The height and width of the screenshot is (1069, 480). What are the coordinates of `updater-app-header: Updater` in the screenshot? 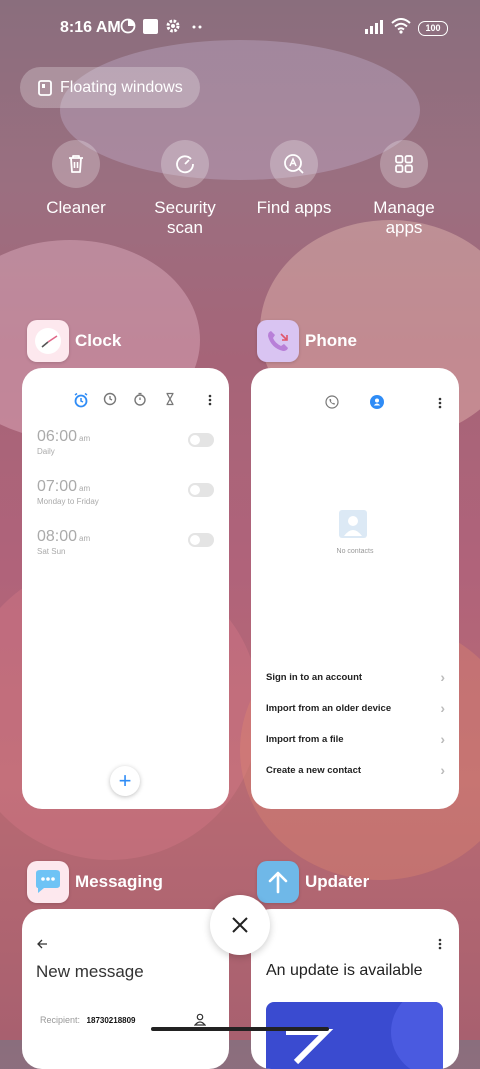 It's located at (313, 882).